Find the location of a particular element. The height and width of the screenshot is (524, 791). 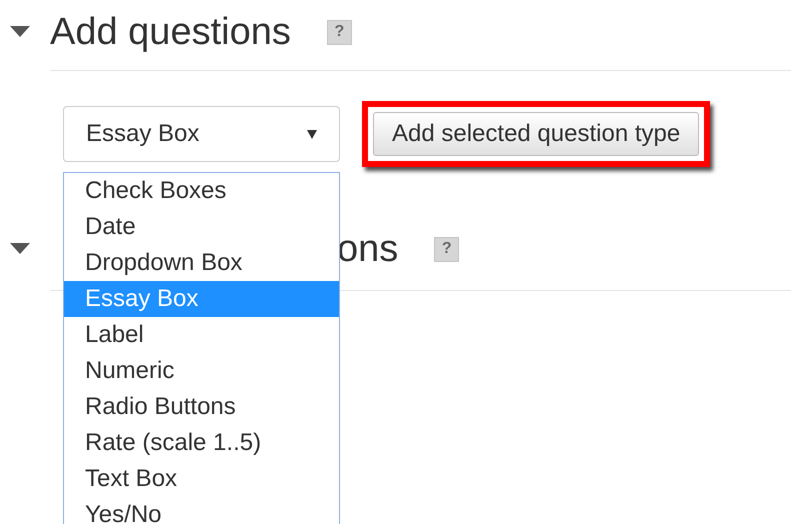

dropdown-option: Check Boxes is located at coordinates (201, 191).